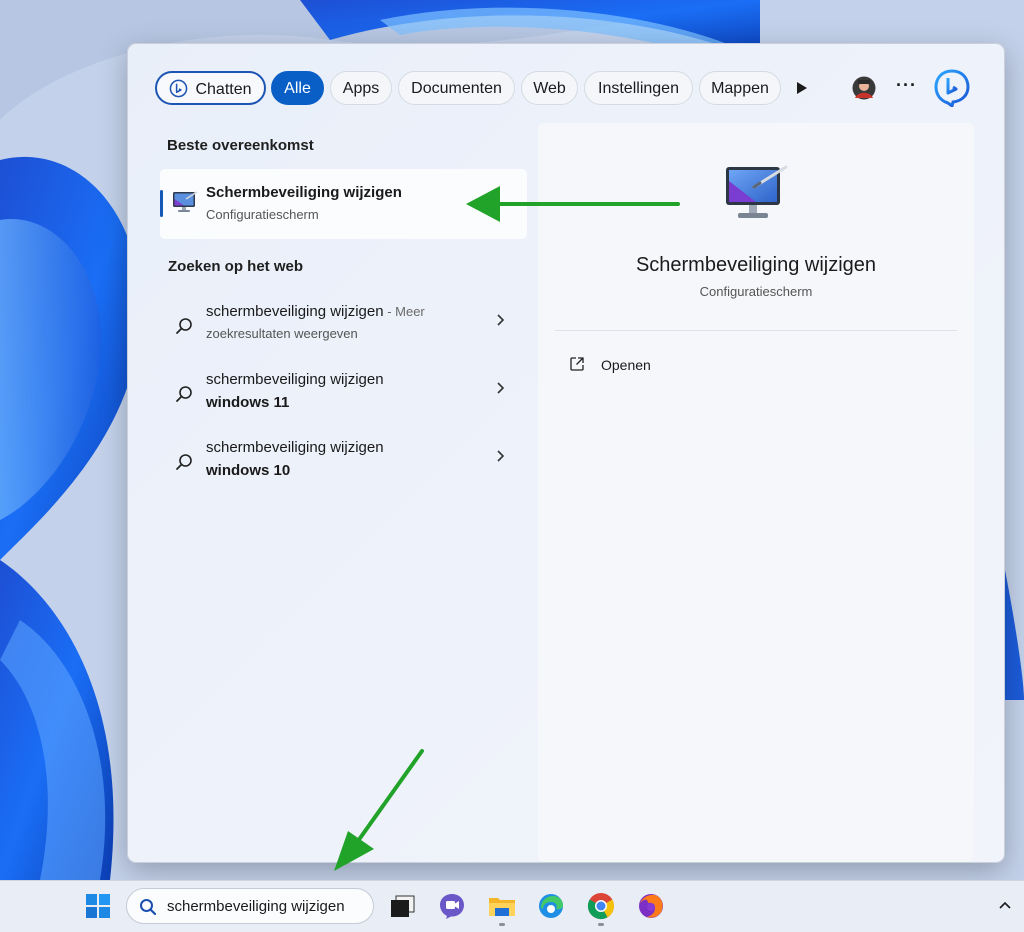 This screenshot has width=1024, height=932. I want to click on chrome-icon, so click(601, 906).